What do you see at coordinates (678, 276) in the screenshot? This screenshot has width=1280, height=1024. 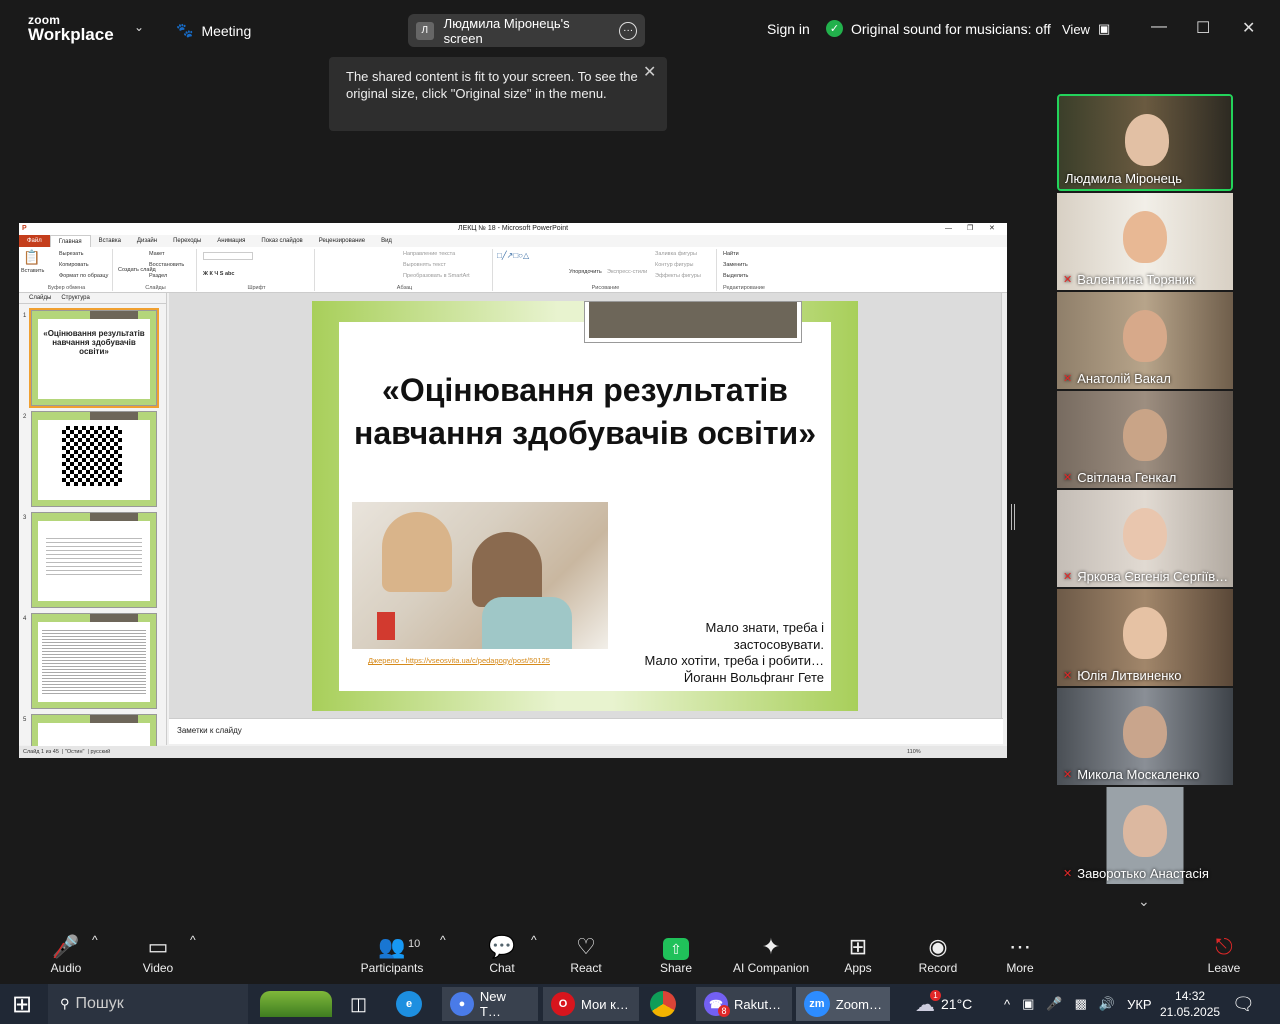 I see `shape-effects-button: Эффекты фигуры` at bounding box center [678, 276].